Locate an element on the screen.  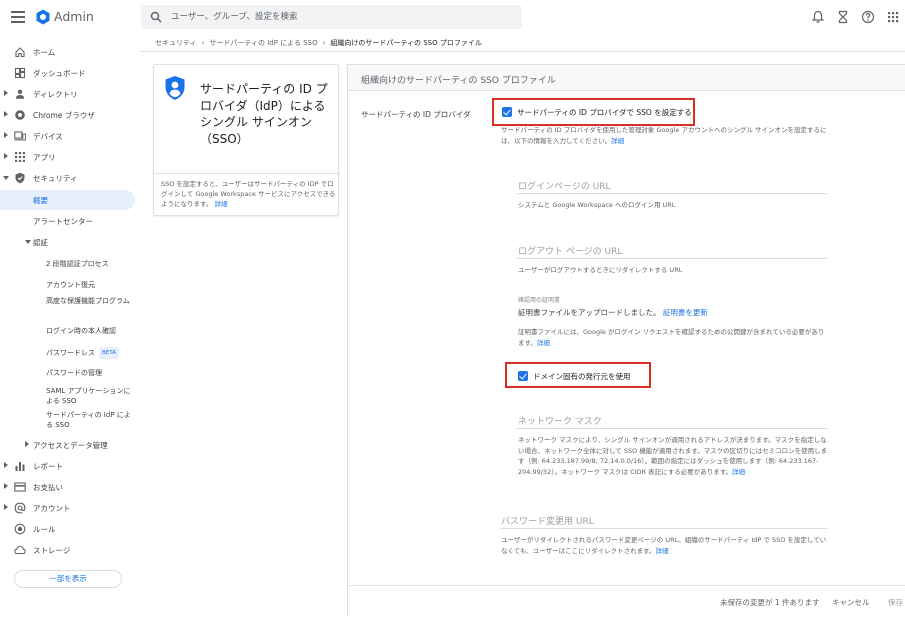
rules-icon is located at coordinates (20, 529).